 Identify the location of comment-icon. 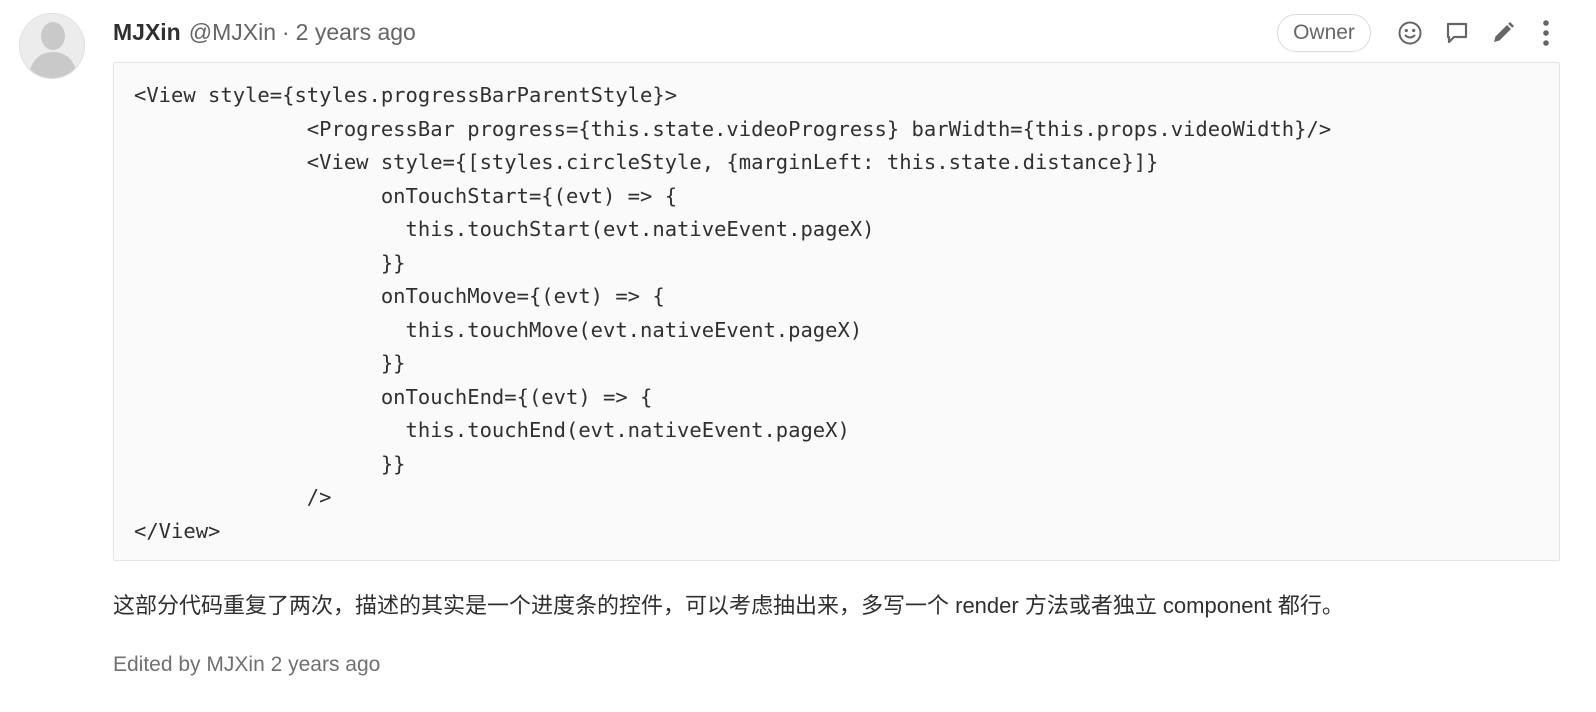
(1457, 33).